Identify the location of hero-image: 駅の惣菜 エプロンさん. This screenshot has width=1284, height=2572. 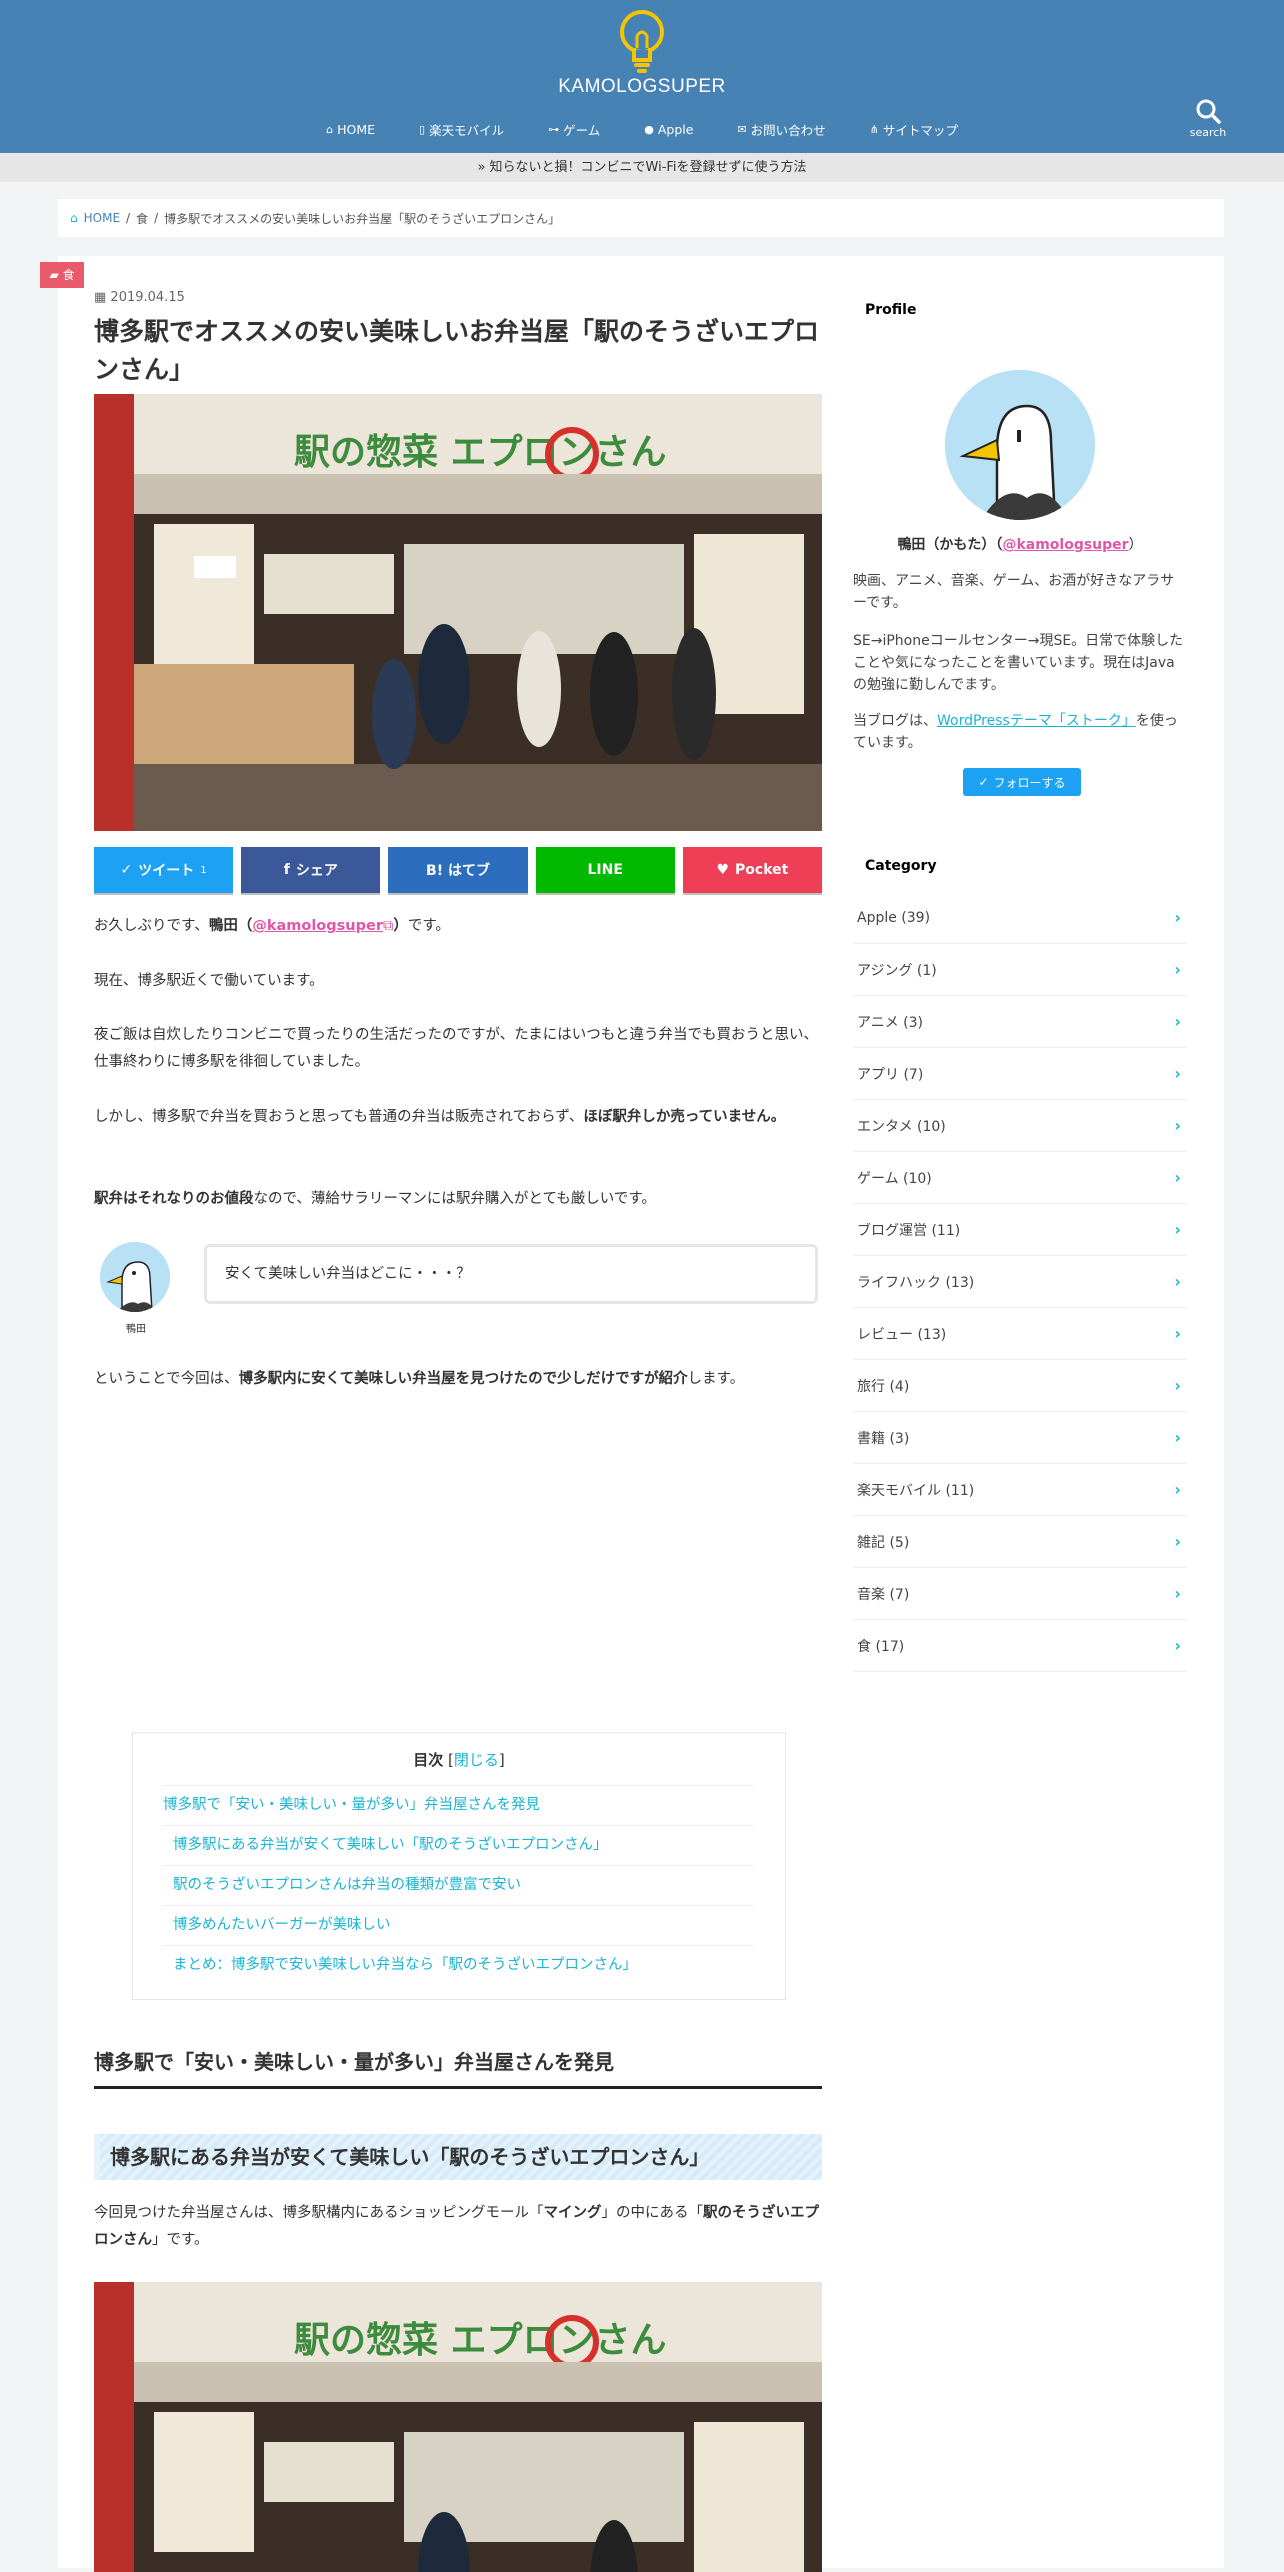
(458, 612).